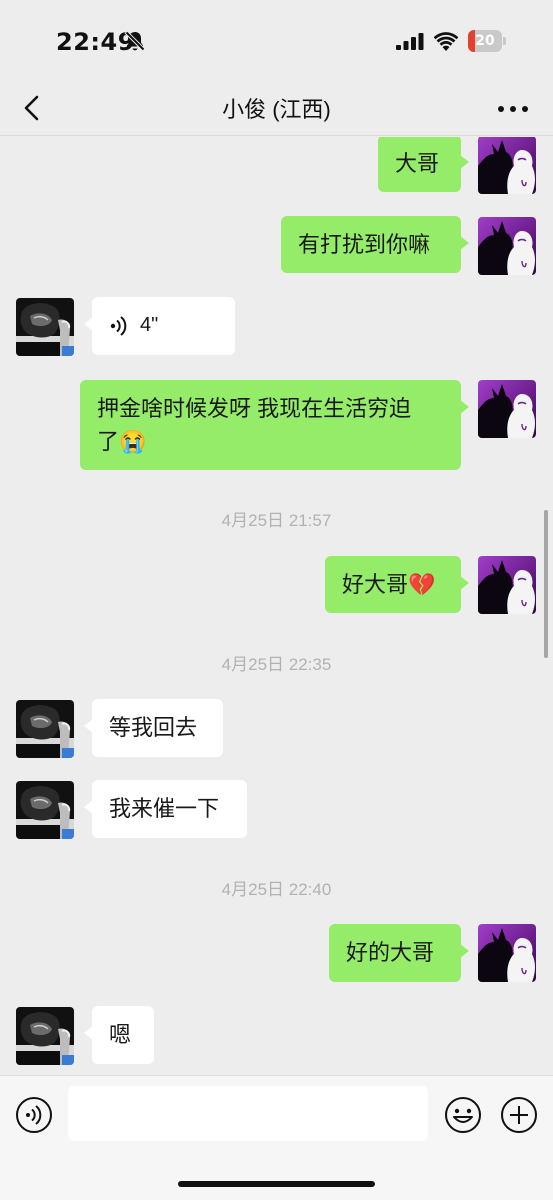 This screenshot has height=1200, width=553. Describe the element at coordinates (276, 664) in the screenshot. I see `message-timestamp: 4月25日 22:35` at that location.